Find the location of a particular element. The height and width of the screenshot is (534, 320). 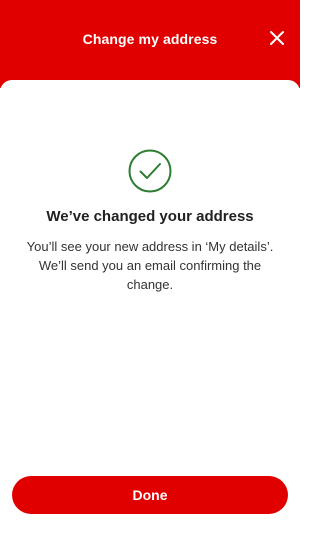

confirmation-title: We’ve changed your address is located at coordinates (150, 216).